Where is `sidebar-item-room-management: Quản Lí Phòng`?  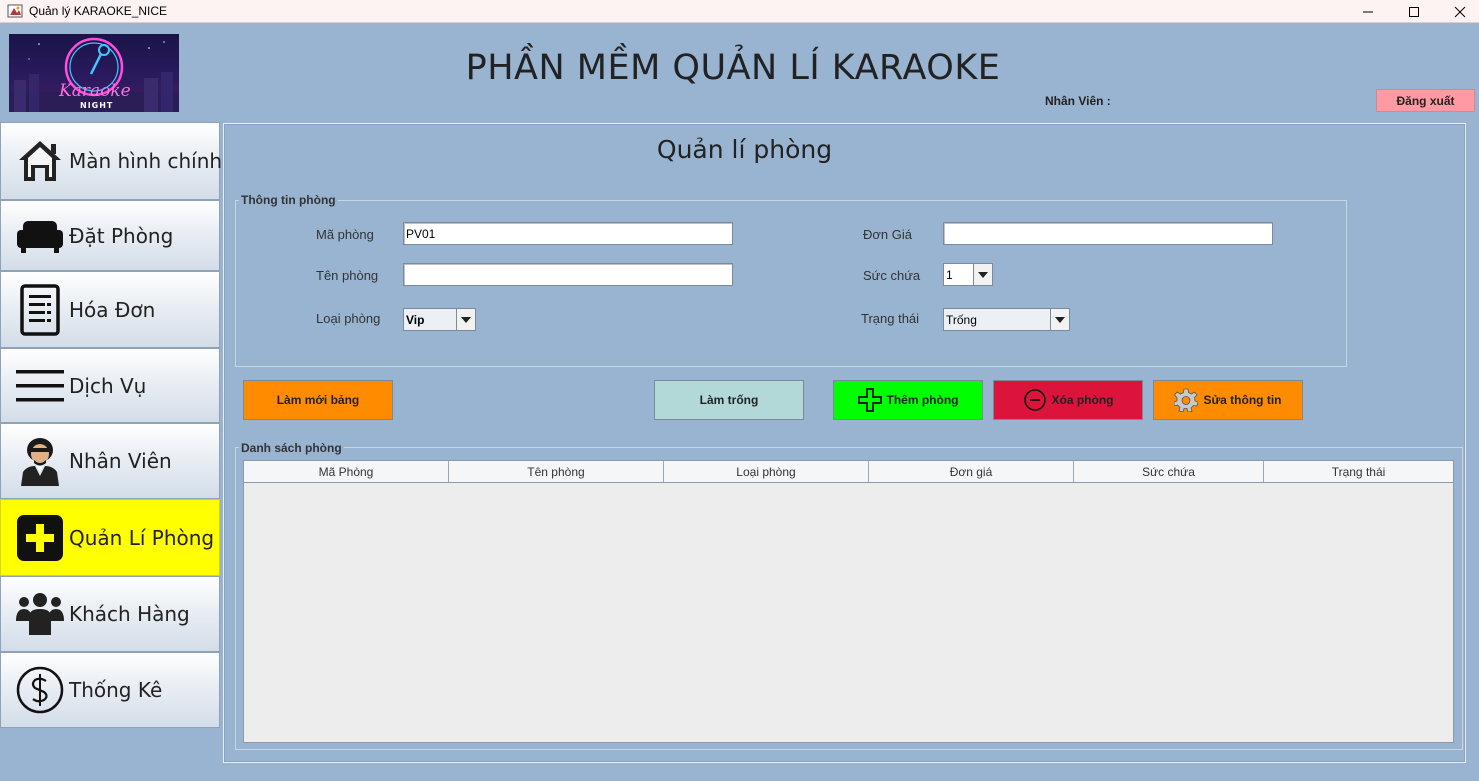 sidebar-item-room-management: Quản Lí Phòng is located at coordinates (110, 537).